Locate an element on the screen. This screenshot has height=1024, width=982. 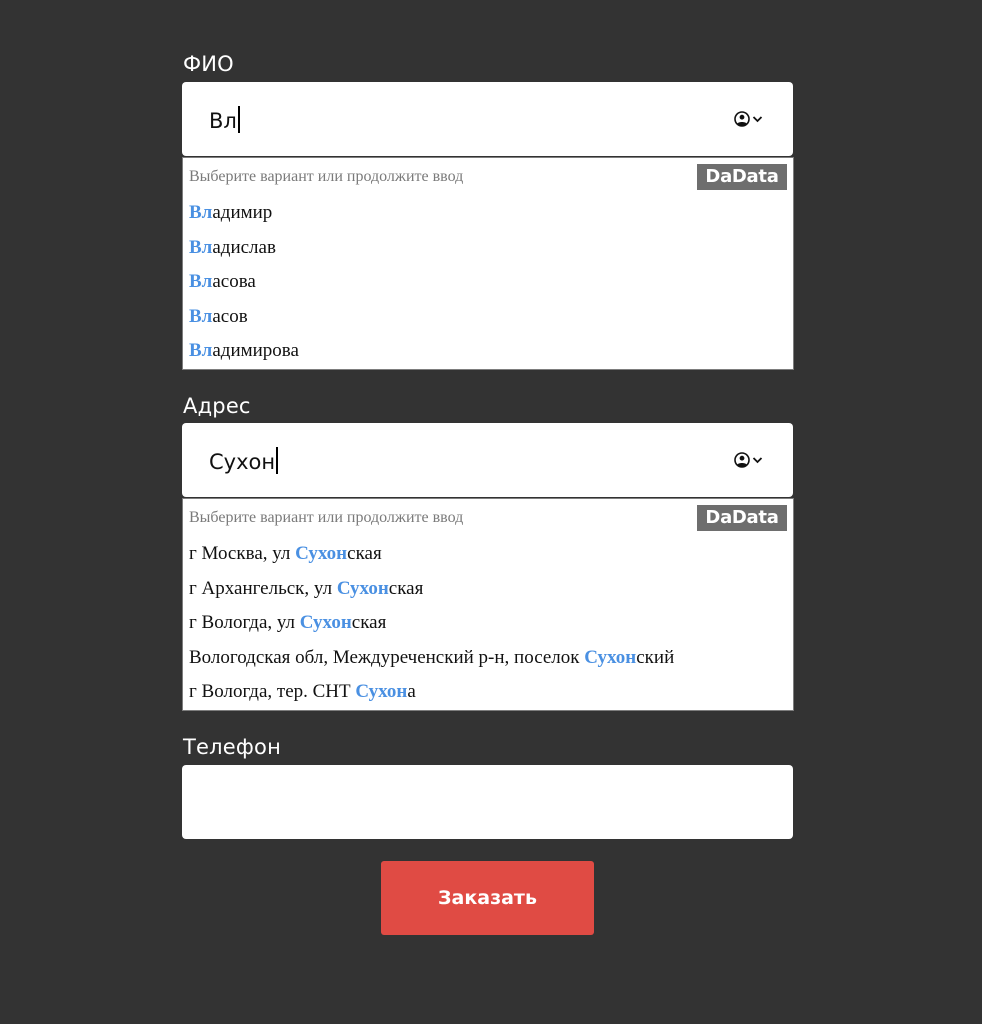
address-input-value: Сухон is located at coordinates (244, 461).